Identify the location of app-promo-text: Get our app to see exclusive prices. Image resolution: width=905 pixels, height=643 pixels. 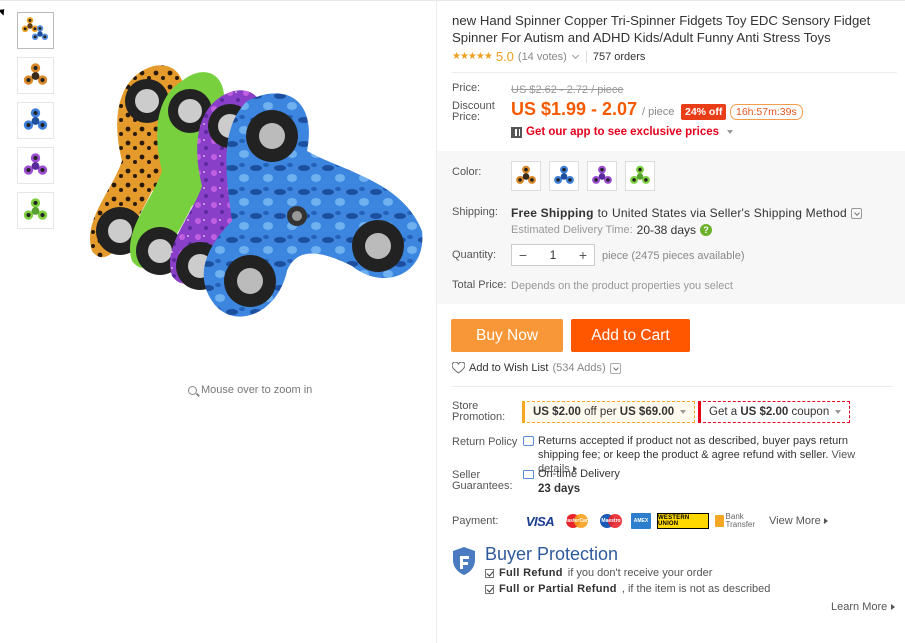
(623, 132).